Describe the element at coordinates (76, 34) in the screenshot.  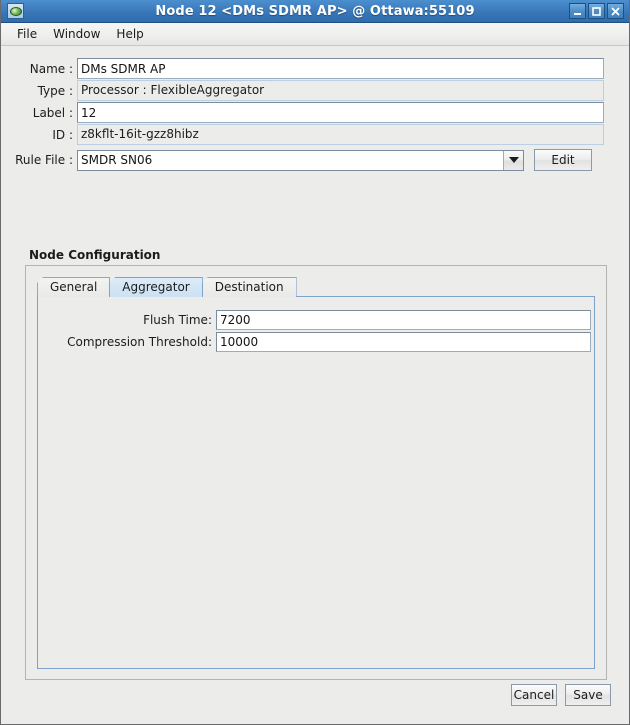
I see `menu-item-window: Window` at that location.